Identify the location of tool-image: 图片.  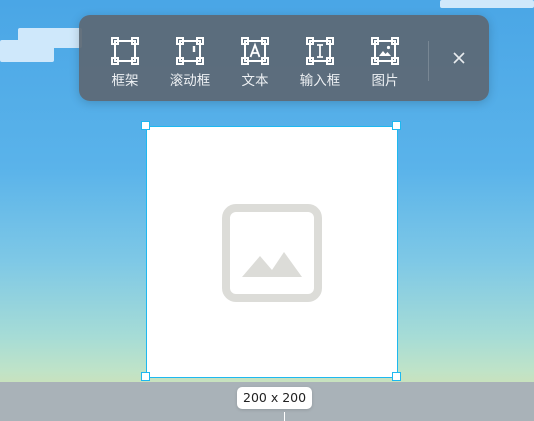
(385, 58).